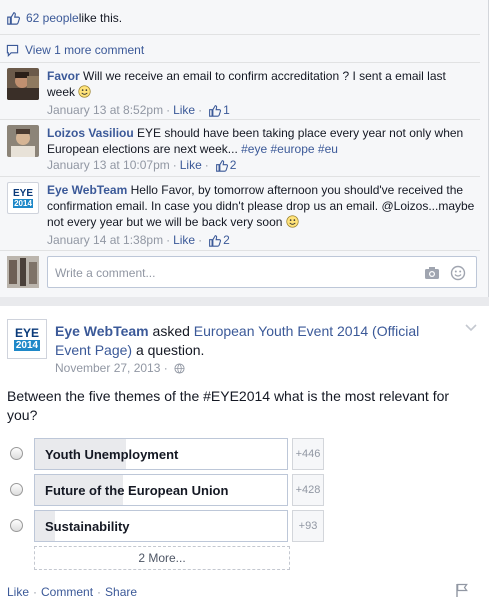 Image resolution: width=489 pixels, height=606 pixels. What do you see at coordinates (179, 368) in the screenshot?
I see `globe-icon` at bounding box center [179, 368].